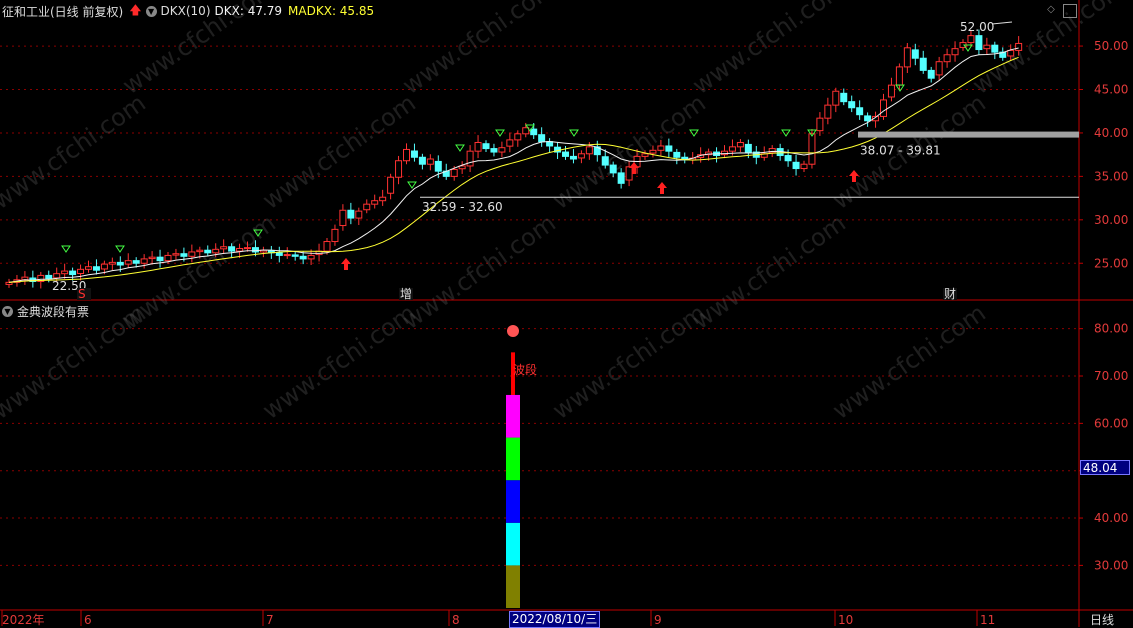  Describe the element at coordinates (1111, 518) in the screenshot. I see `sub-tick-label: 40.00` at that location.